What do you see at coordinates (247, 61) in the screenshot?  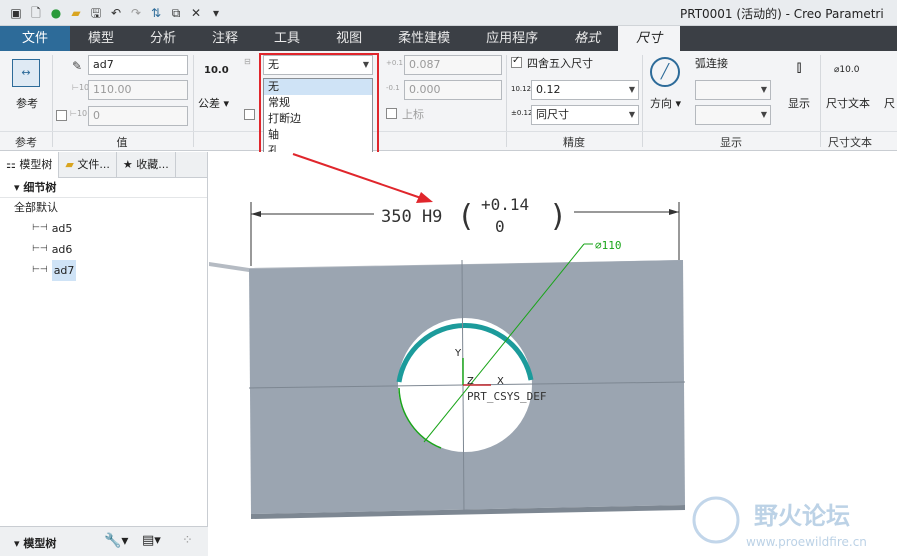 I see `fit-icon: ⊟` at bounding box center [247, 61].